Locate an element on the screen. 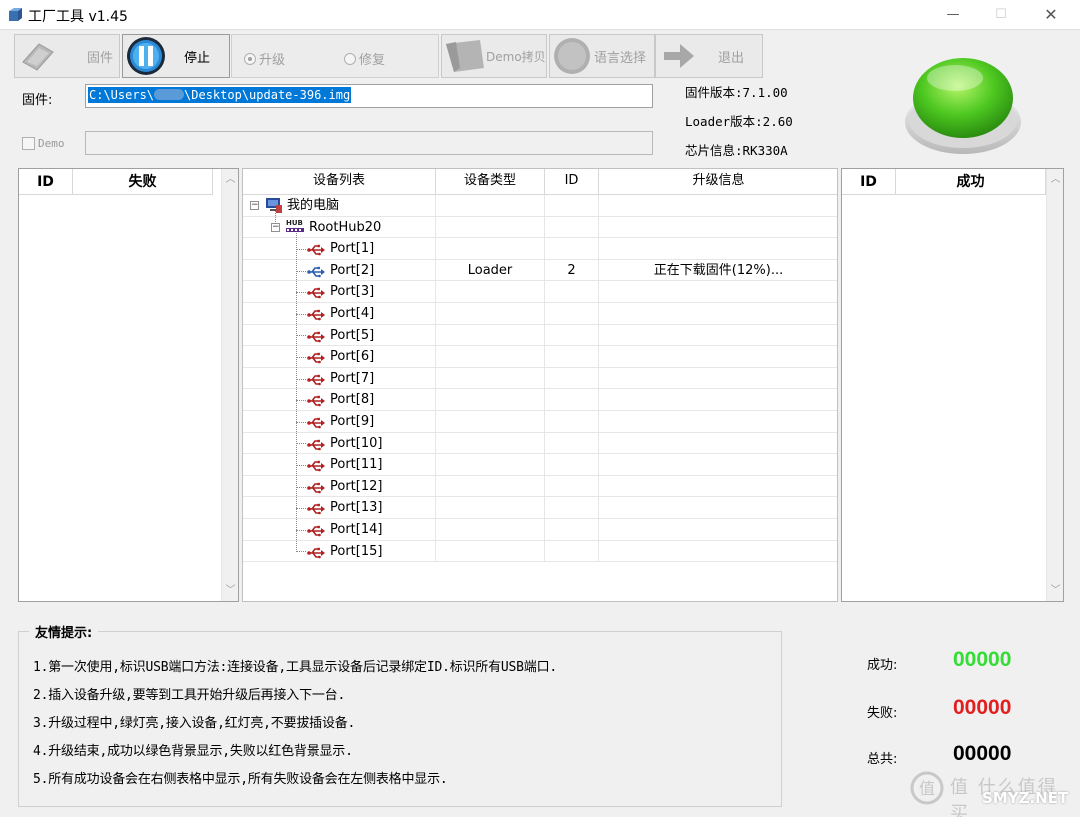 The width and height of the screenshot is (1080, 817). mode-radio-group: 升级 修复 is located at coordinates (335, 56).